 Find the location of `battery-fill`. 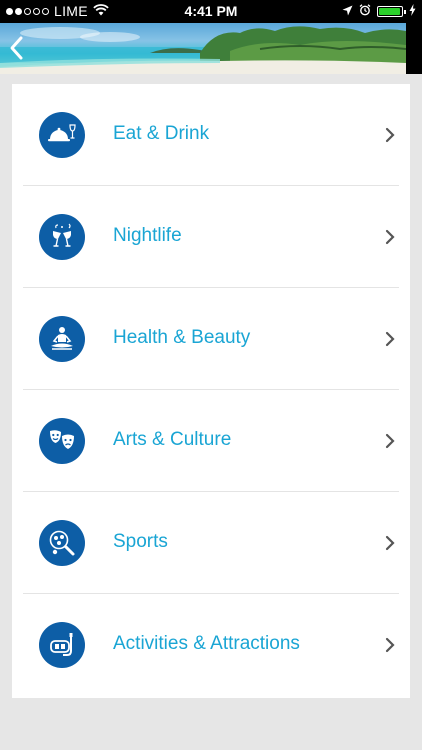

battery-fill is located at coordinates (389, 11).